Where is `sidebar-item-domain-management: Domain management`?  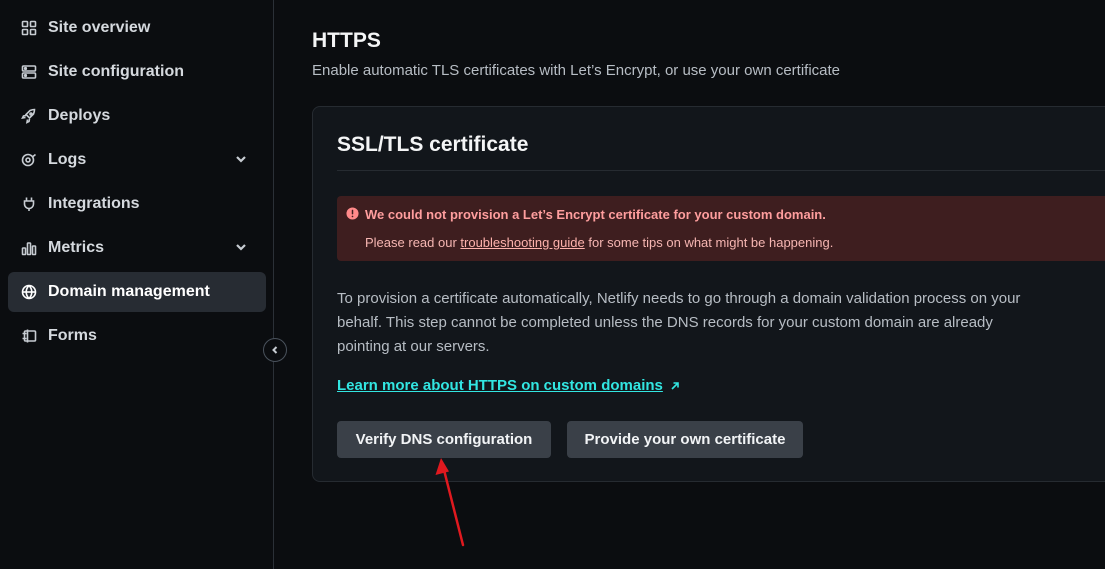
sidebar-item-domain-management: Domain management is located at coordinates (137, 292).